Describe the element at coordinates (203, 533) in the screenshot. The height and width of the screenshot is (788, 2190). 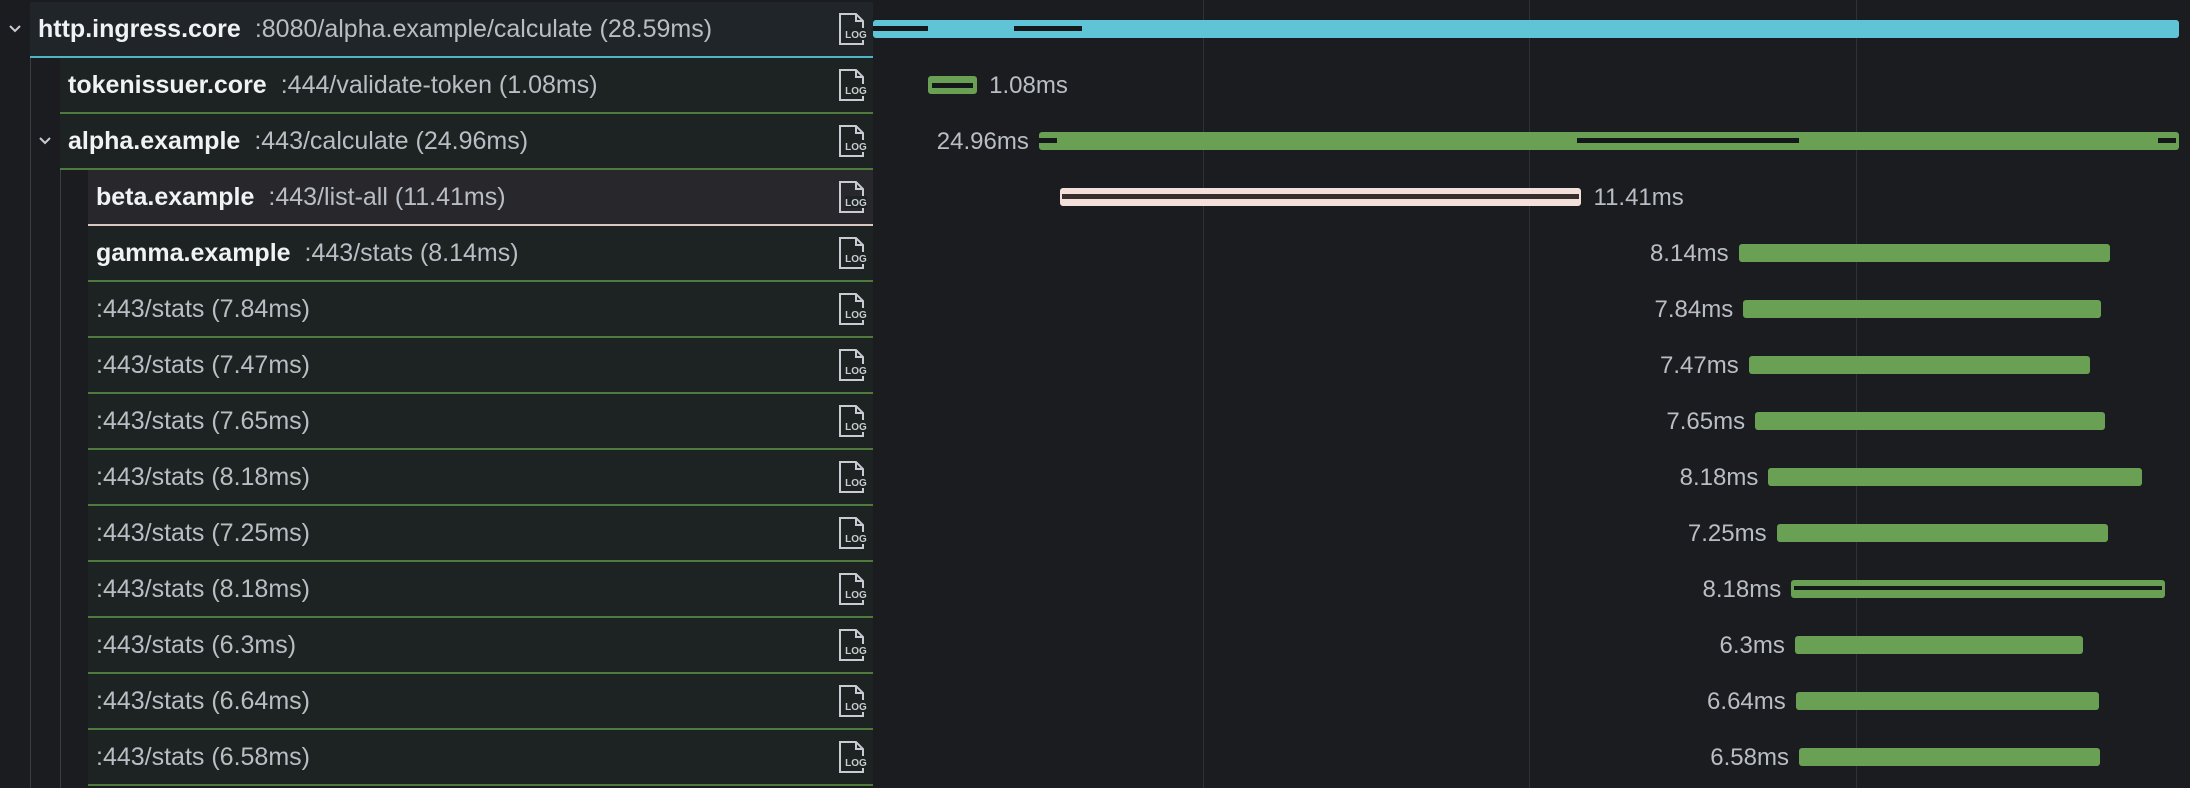
I see `span-label: :443/stats (7.25ms)` at that location.